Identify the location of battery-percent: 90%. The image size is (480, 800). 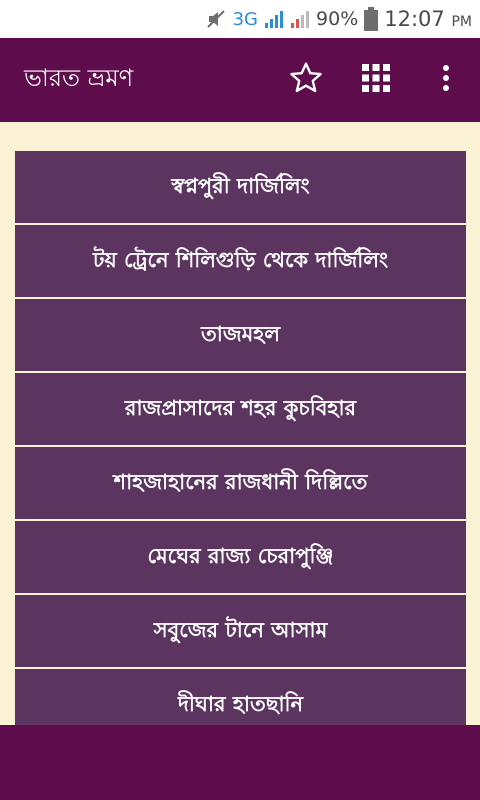
(337, 19).